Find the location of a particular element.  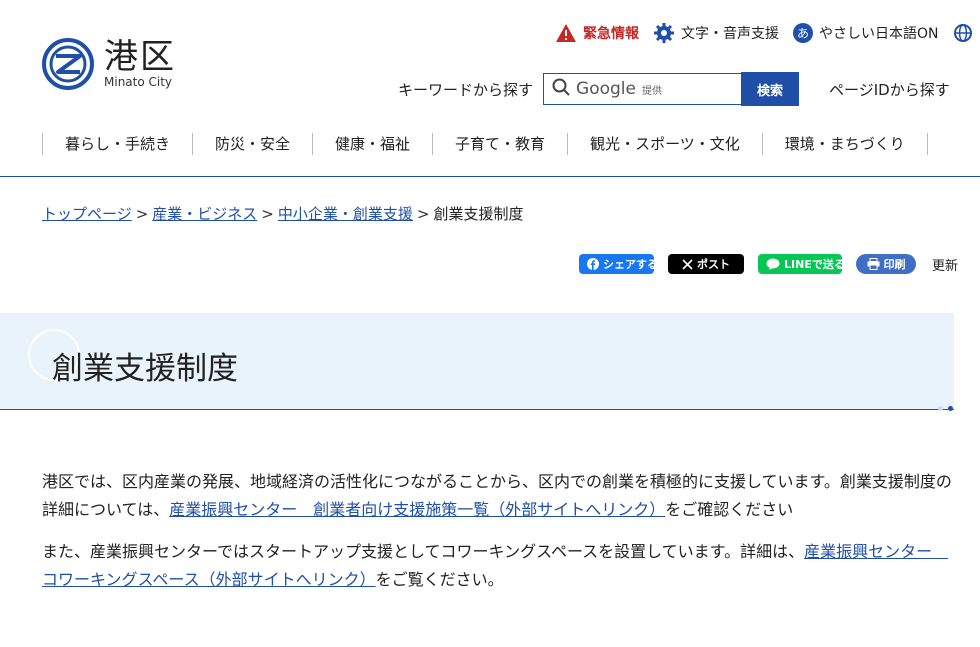

print-label: 印刷 is located at coordinates (894, 264).